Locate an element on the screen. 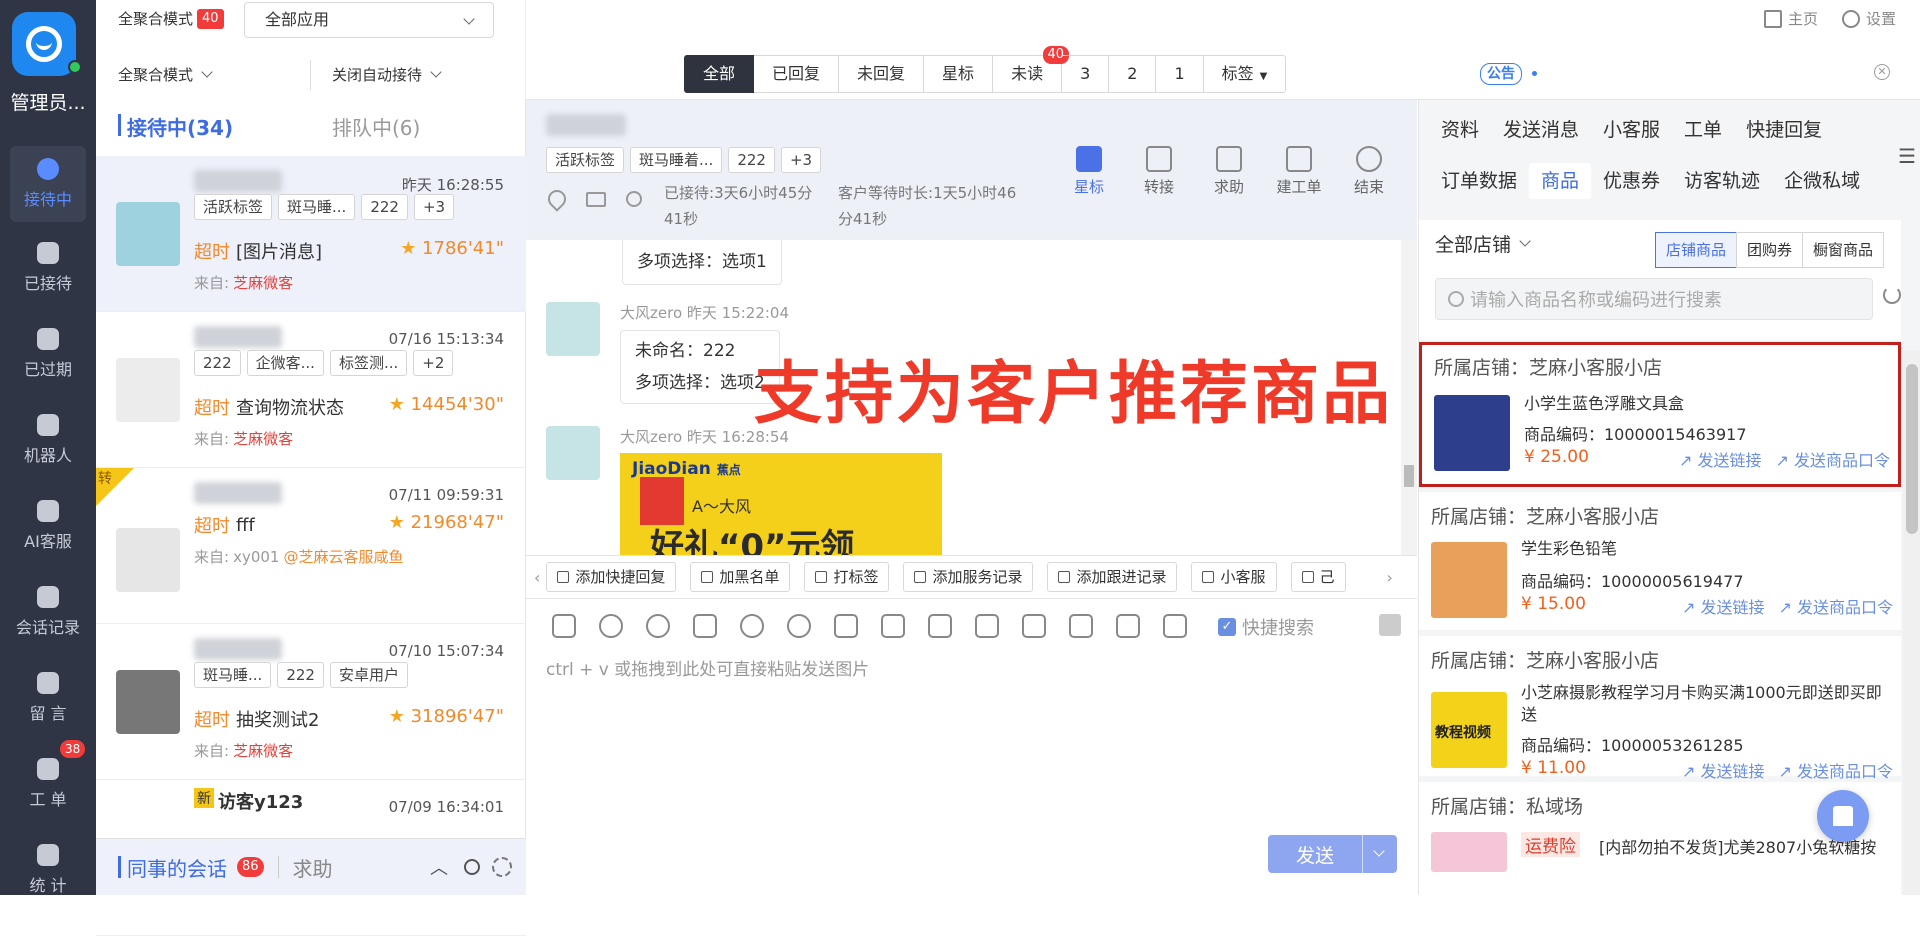  panel-settings-icon: ☰ is located at coordinates (1907, 156).